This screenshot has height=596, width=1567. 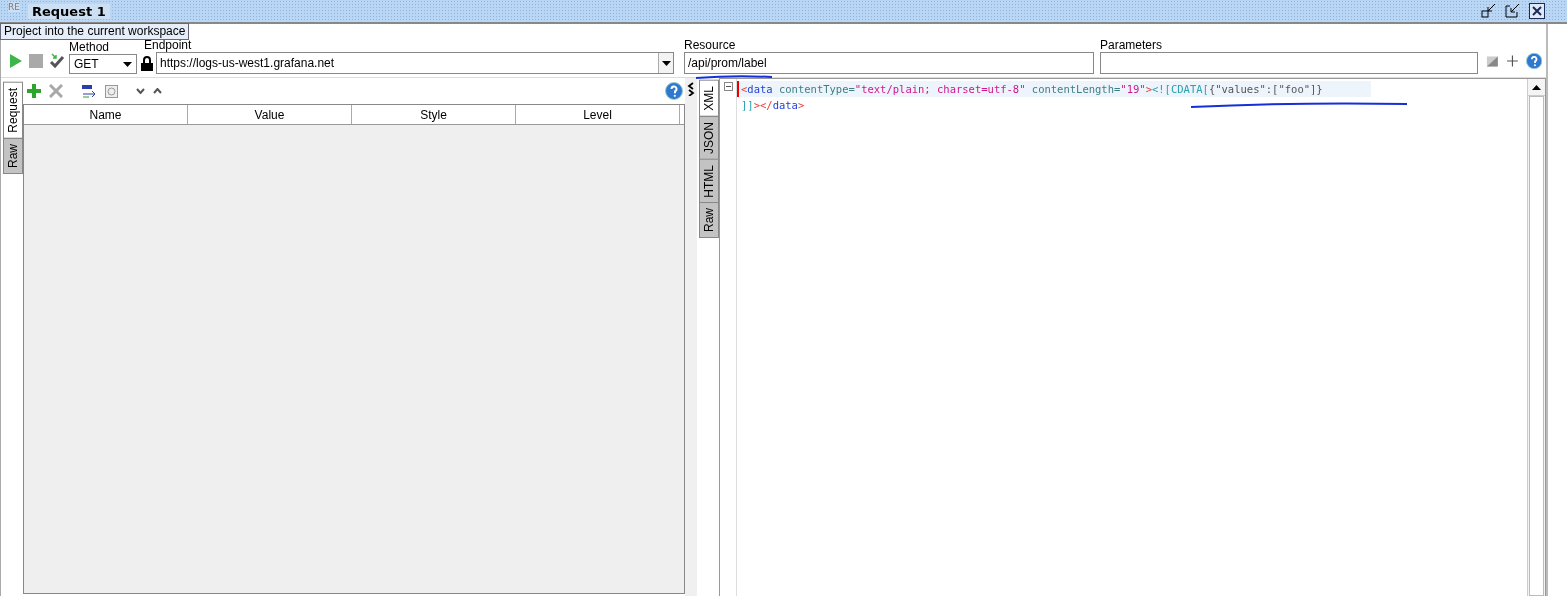 What do you see at coordinates (168, 45) in the screenshot?
I see `field-label: Endpoint` at bounding box center [168, 45].